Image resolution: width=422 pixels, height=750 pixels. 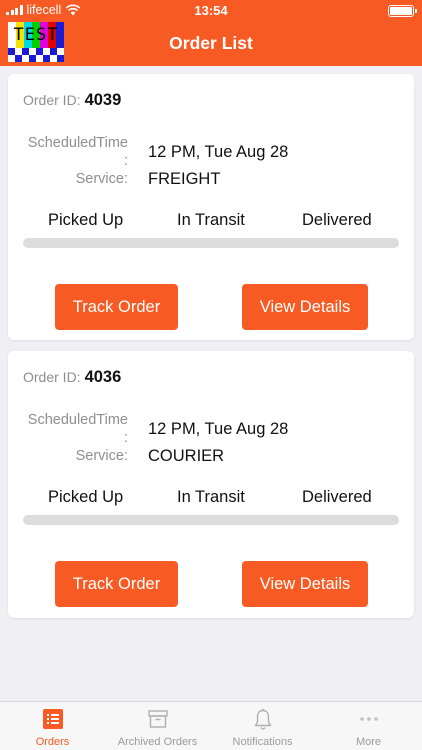 I want to click on app-header: lifecell 13:54 TEST Order List, so click(x=211, y=33).